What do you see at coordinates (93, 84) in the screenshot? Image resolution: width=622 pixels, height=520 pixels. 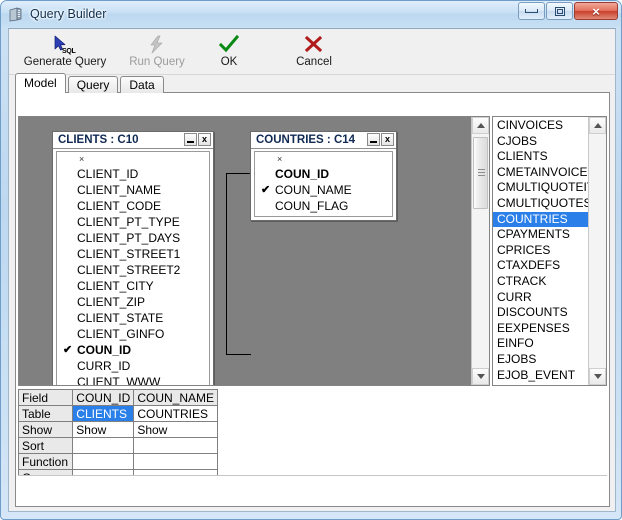 I see `tab-query: Query` at bounding box center [93, 84].